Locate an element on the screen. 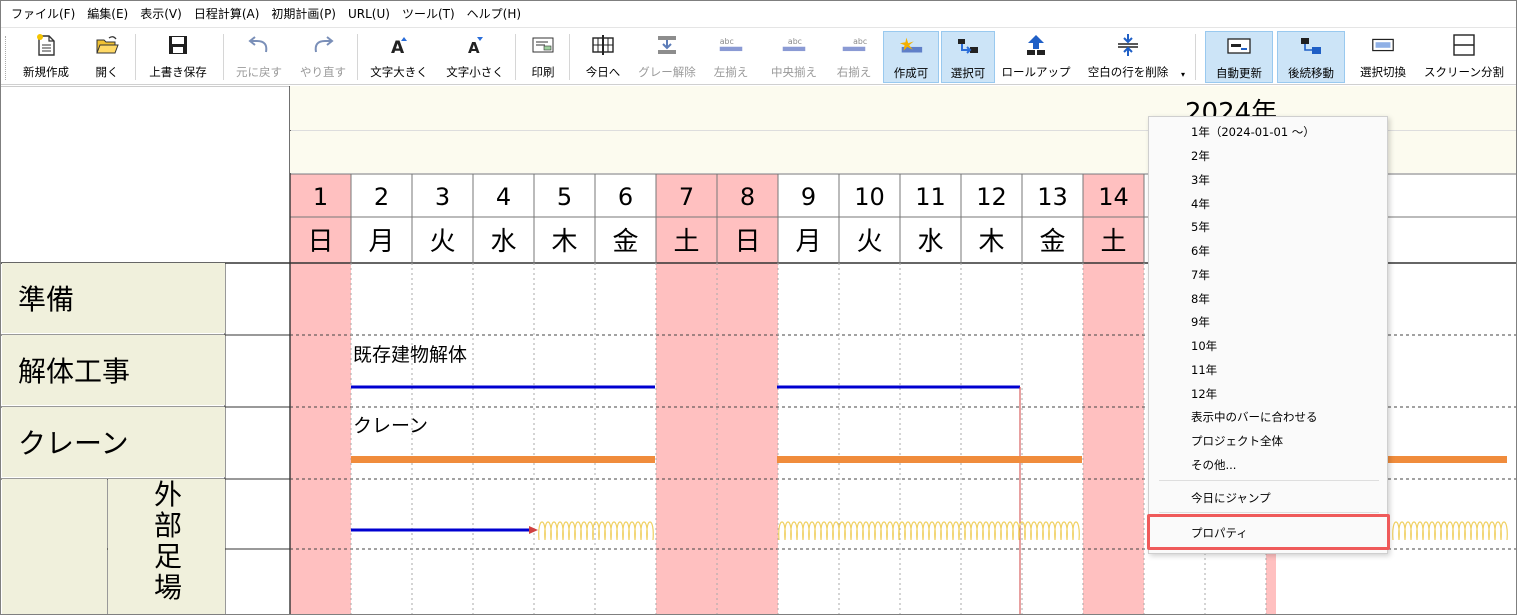 Image resolution: width=1517 pixels, height=615 pixels. floppy-disk-icon is located at coordinates (178, 45).